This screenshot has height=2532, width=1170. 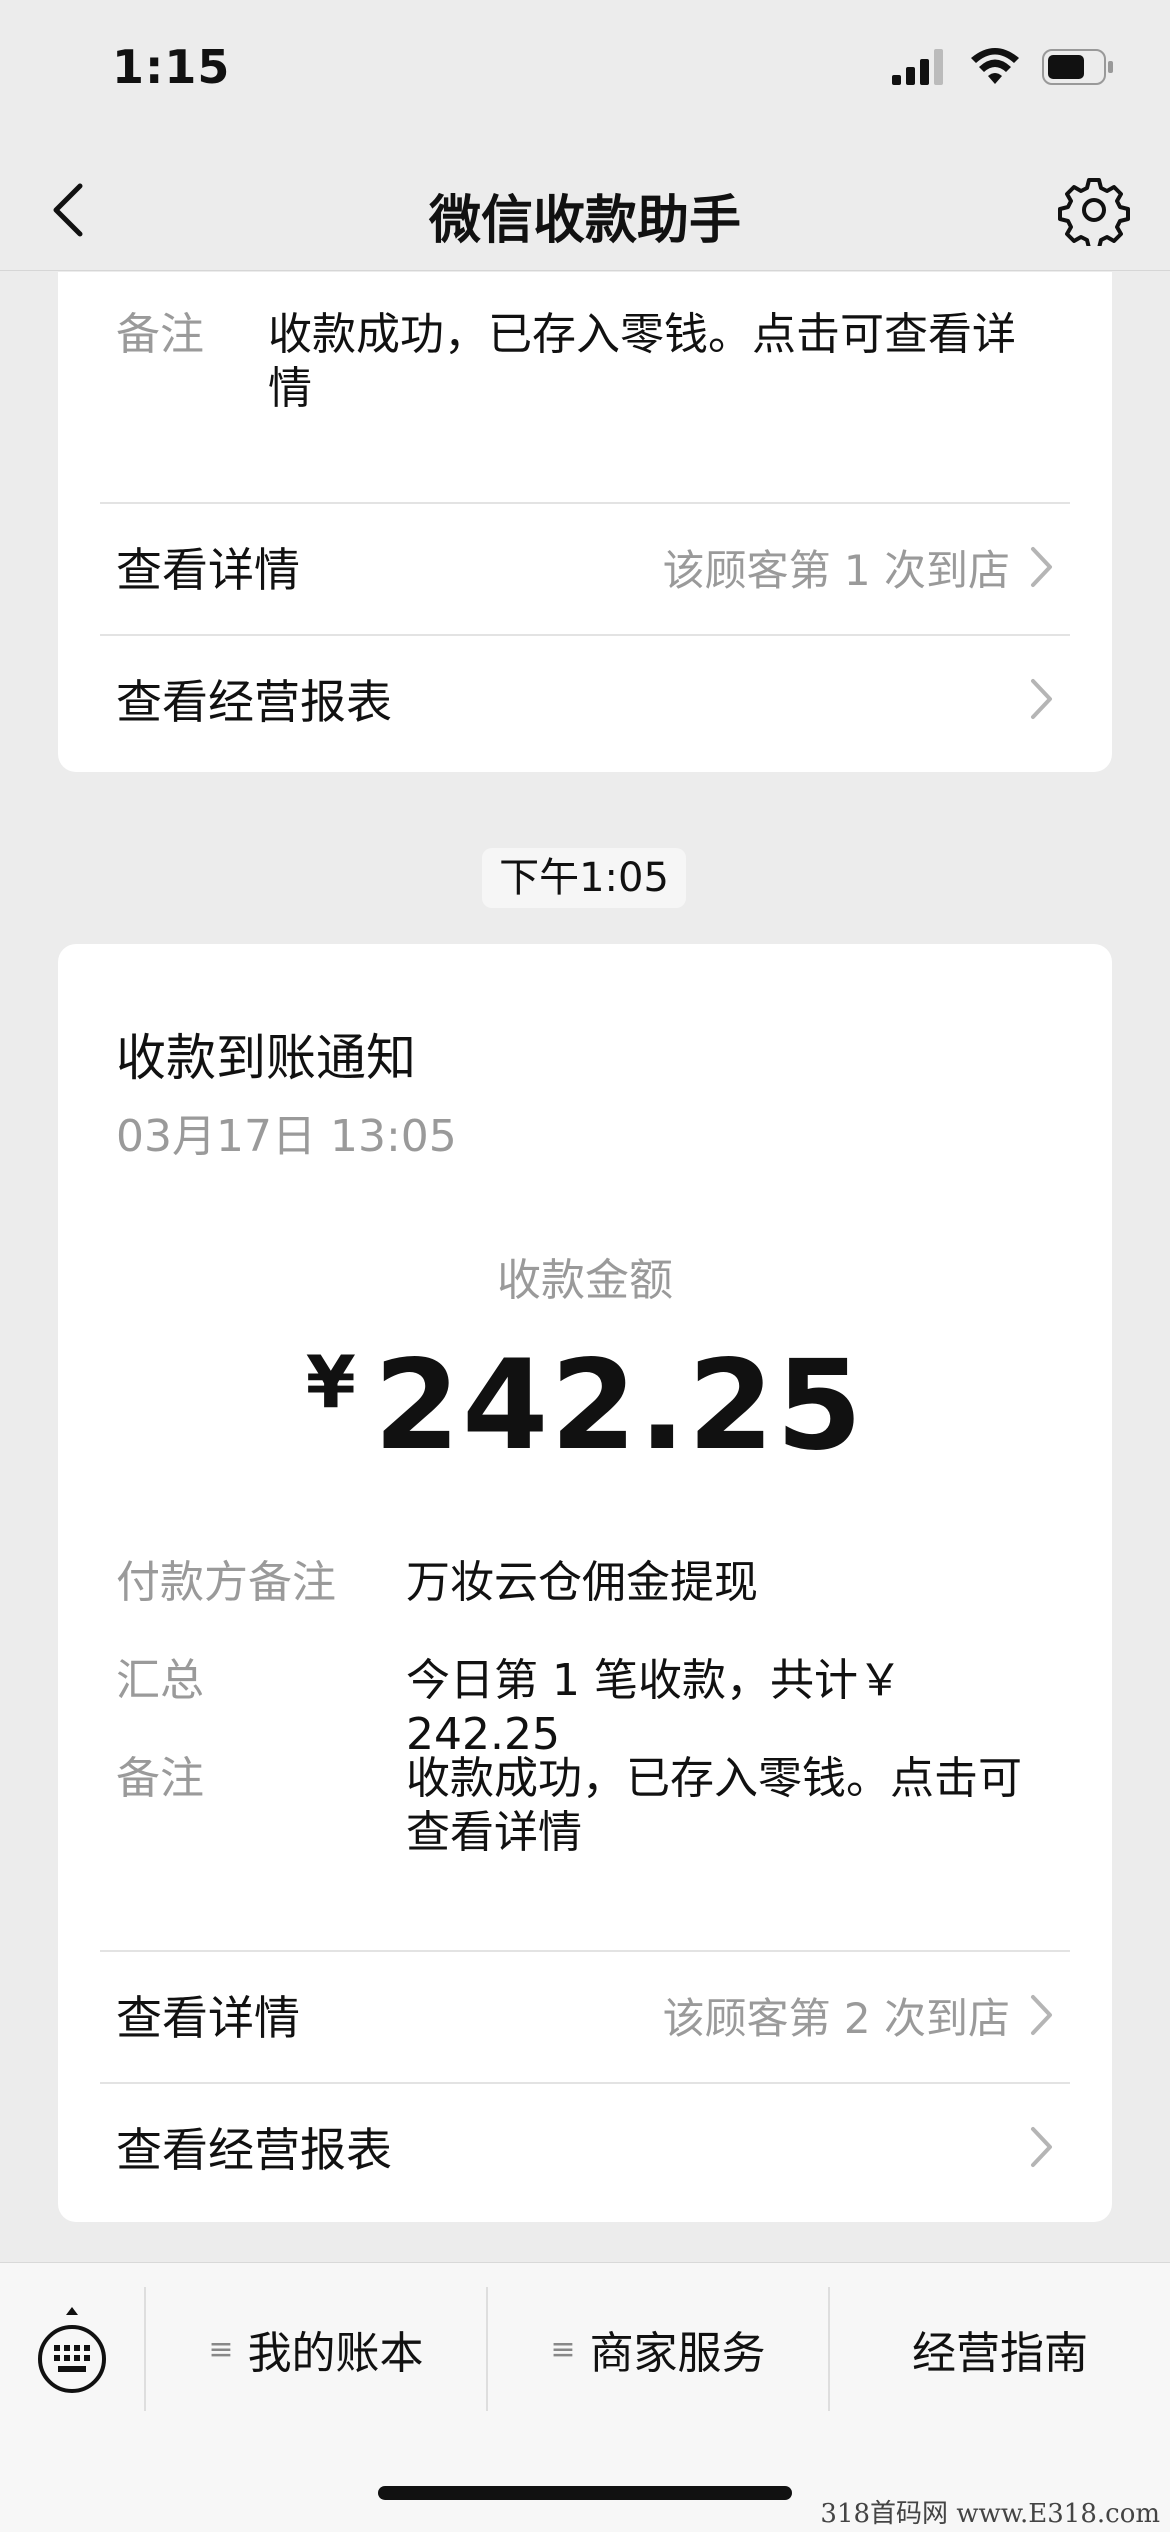 I want to click on view-details-link: 查看详情 该顾客第 1 次到店, so click(x=585, y=567).